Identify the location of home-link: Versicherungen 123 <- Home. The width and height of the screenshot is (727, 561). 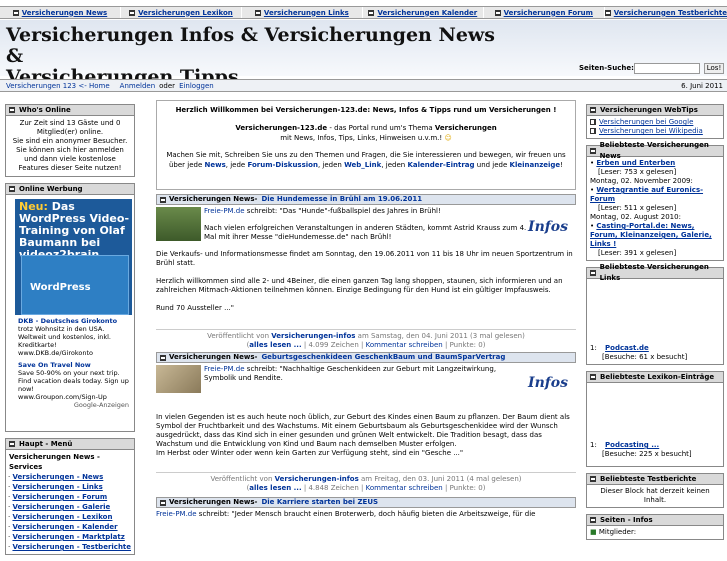
(58, 86).